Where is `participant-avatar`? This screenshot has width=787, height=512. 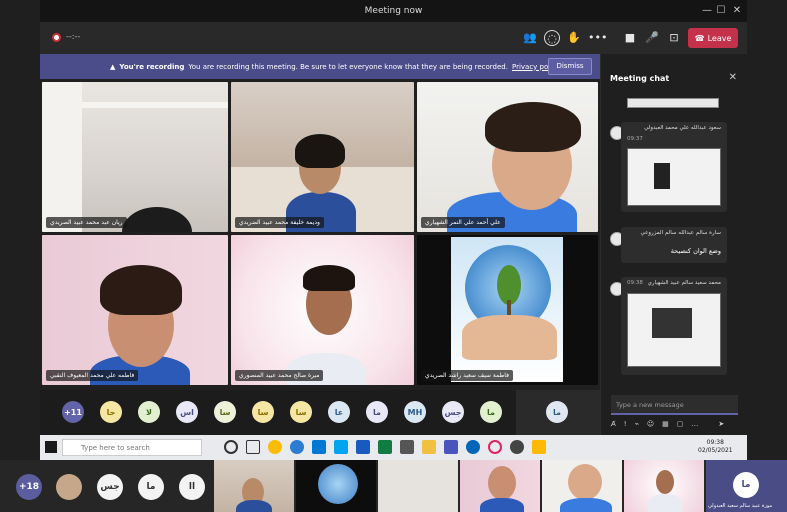
participant-avatar is located at coordinates (69, 487).